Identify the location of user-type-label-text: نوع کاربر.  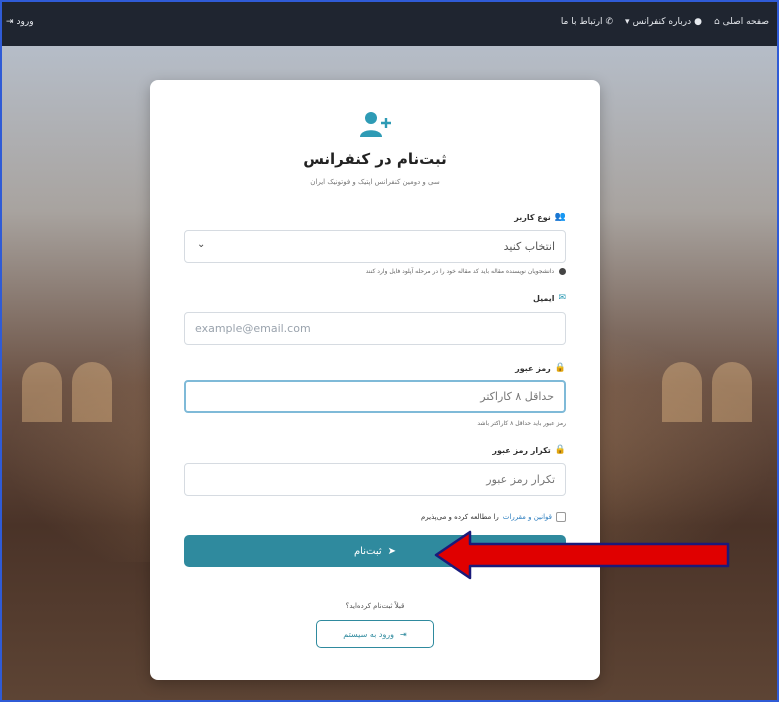
(532, 217).